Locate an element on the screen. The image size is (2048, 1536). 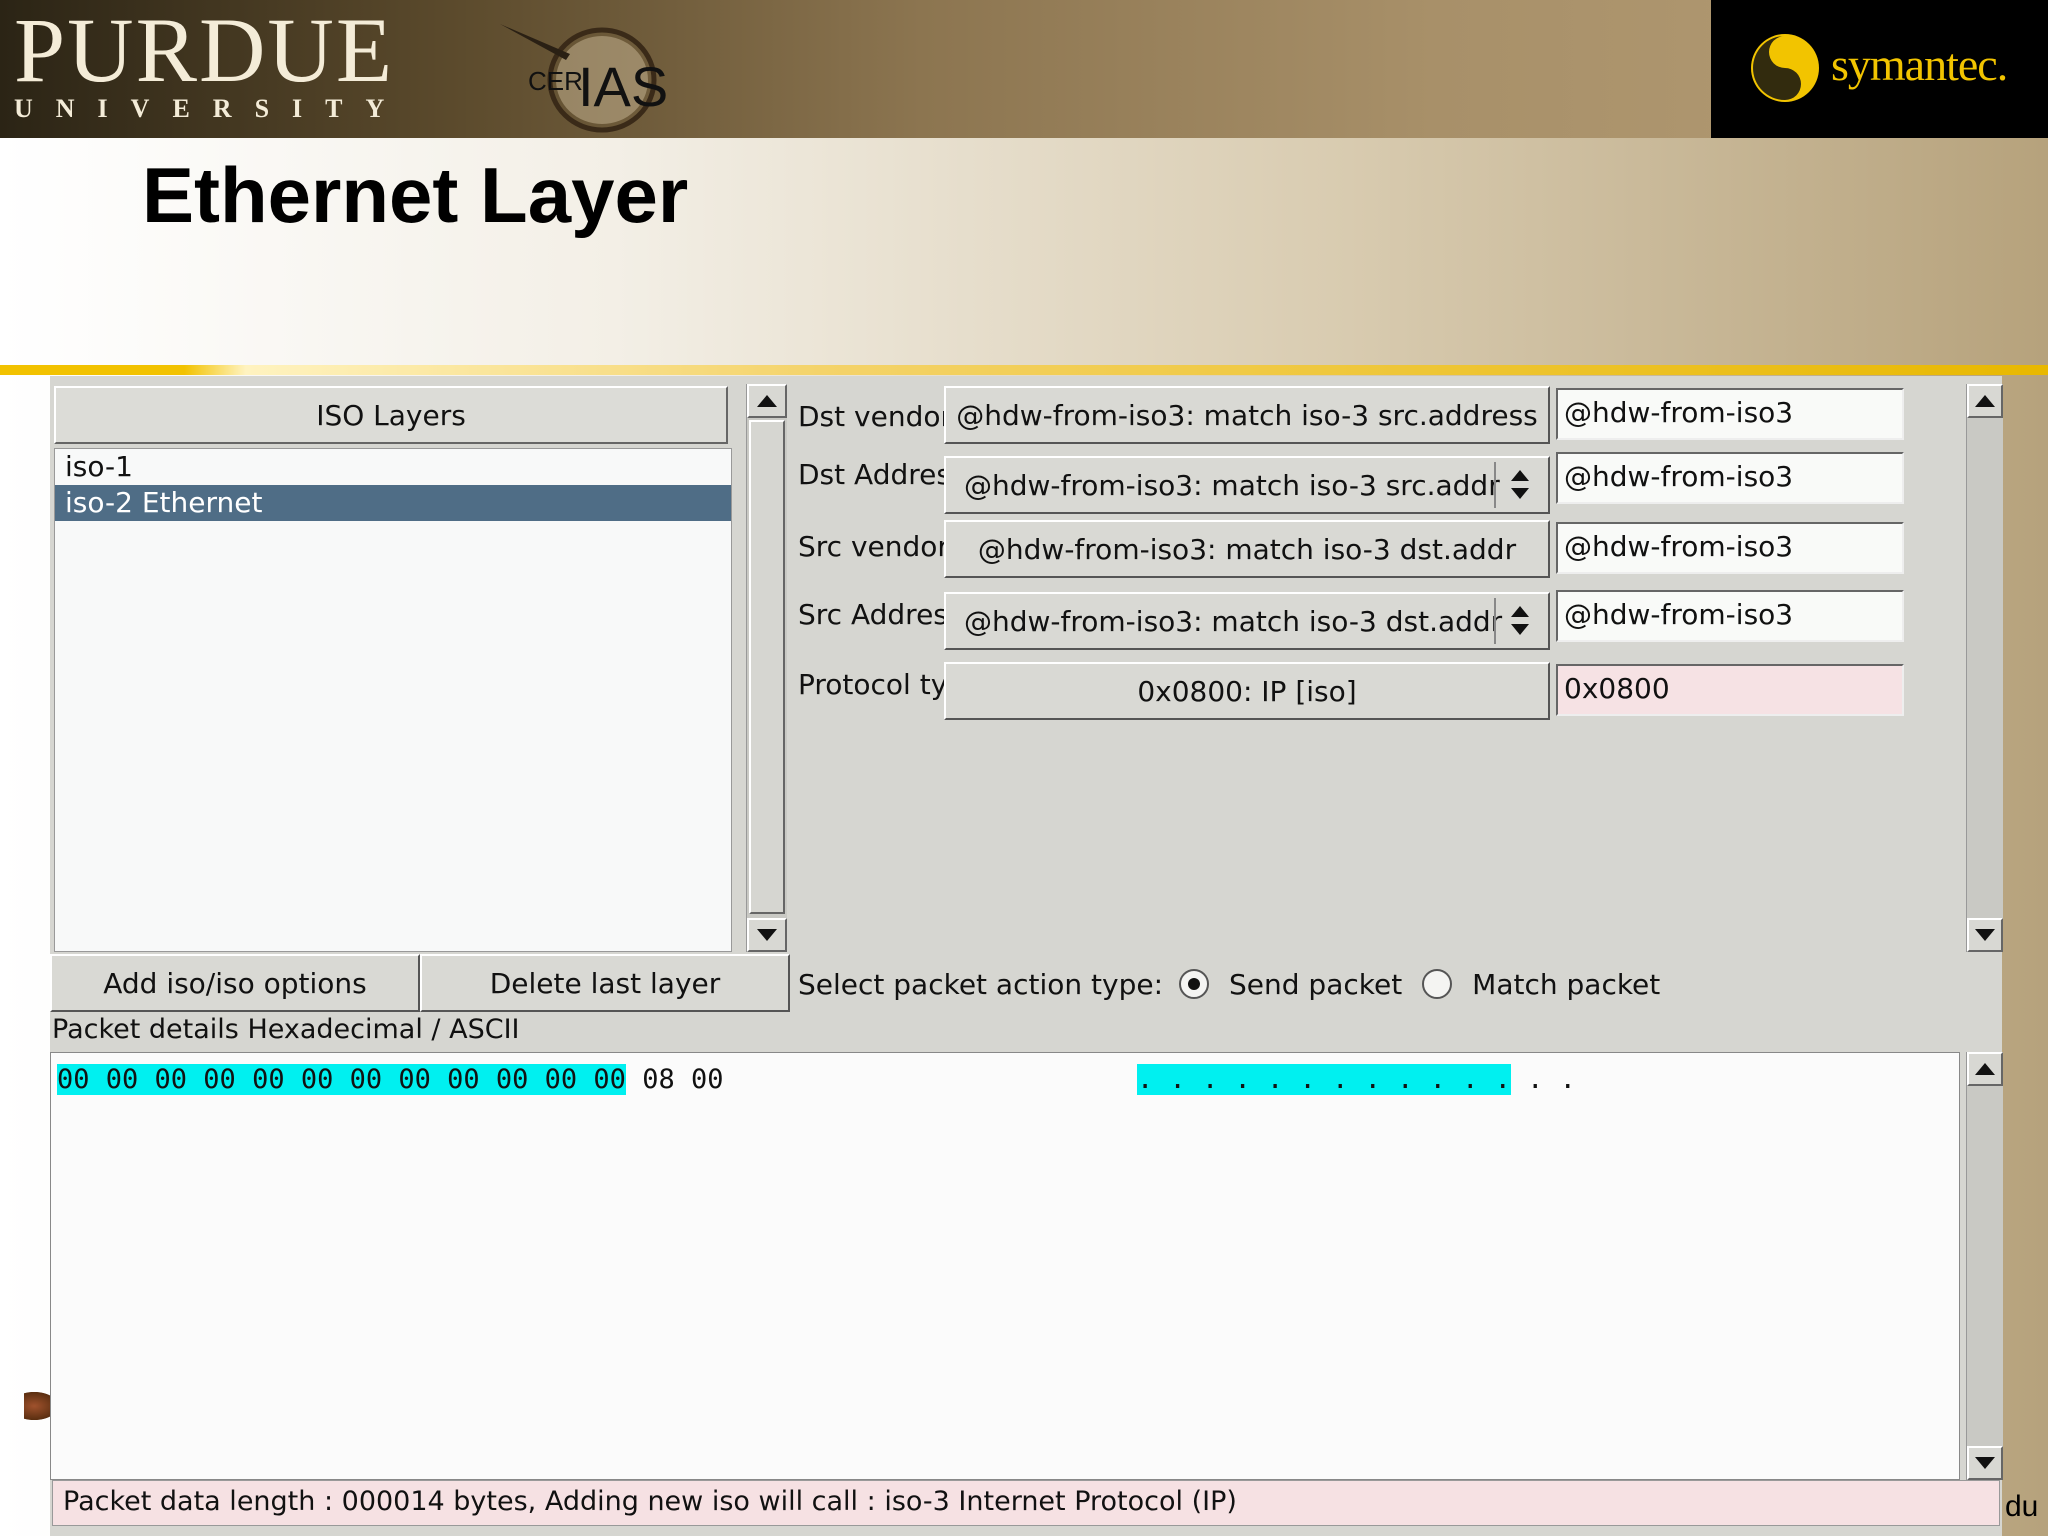
hex-section-label: Packet details Hexadecimal / ASCII is located at coordinates (286, 1029).